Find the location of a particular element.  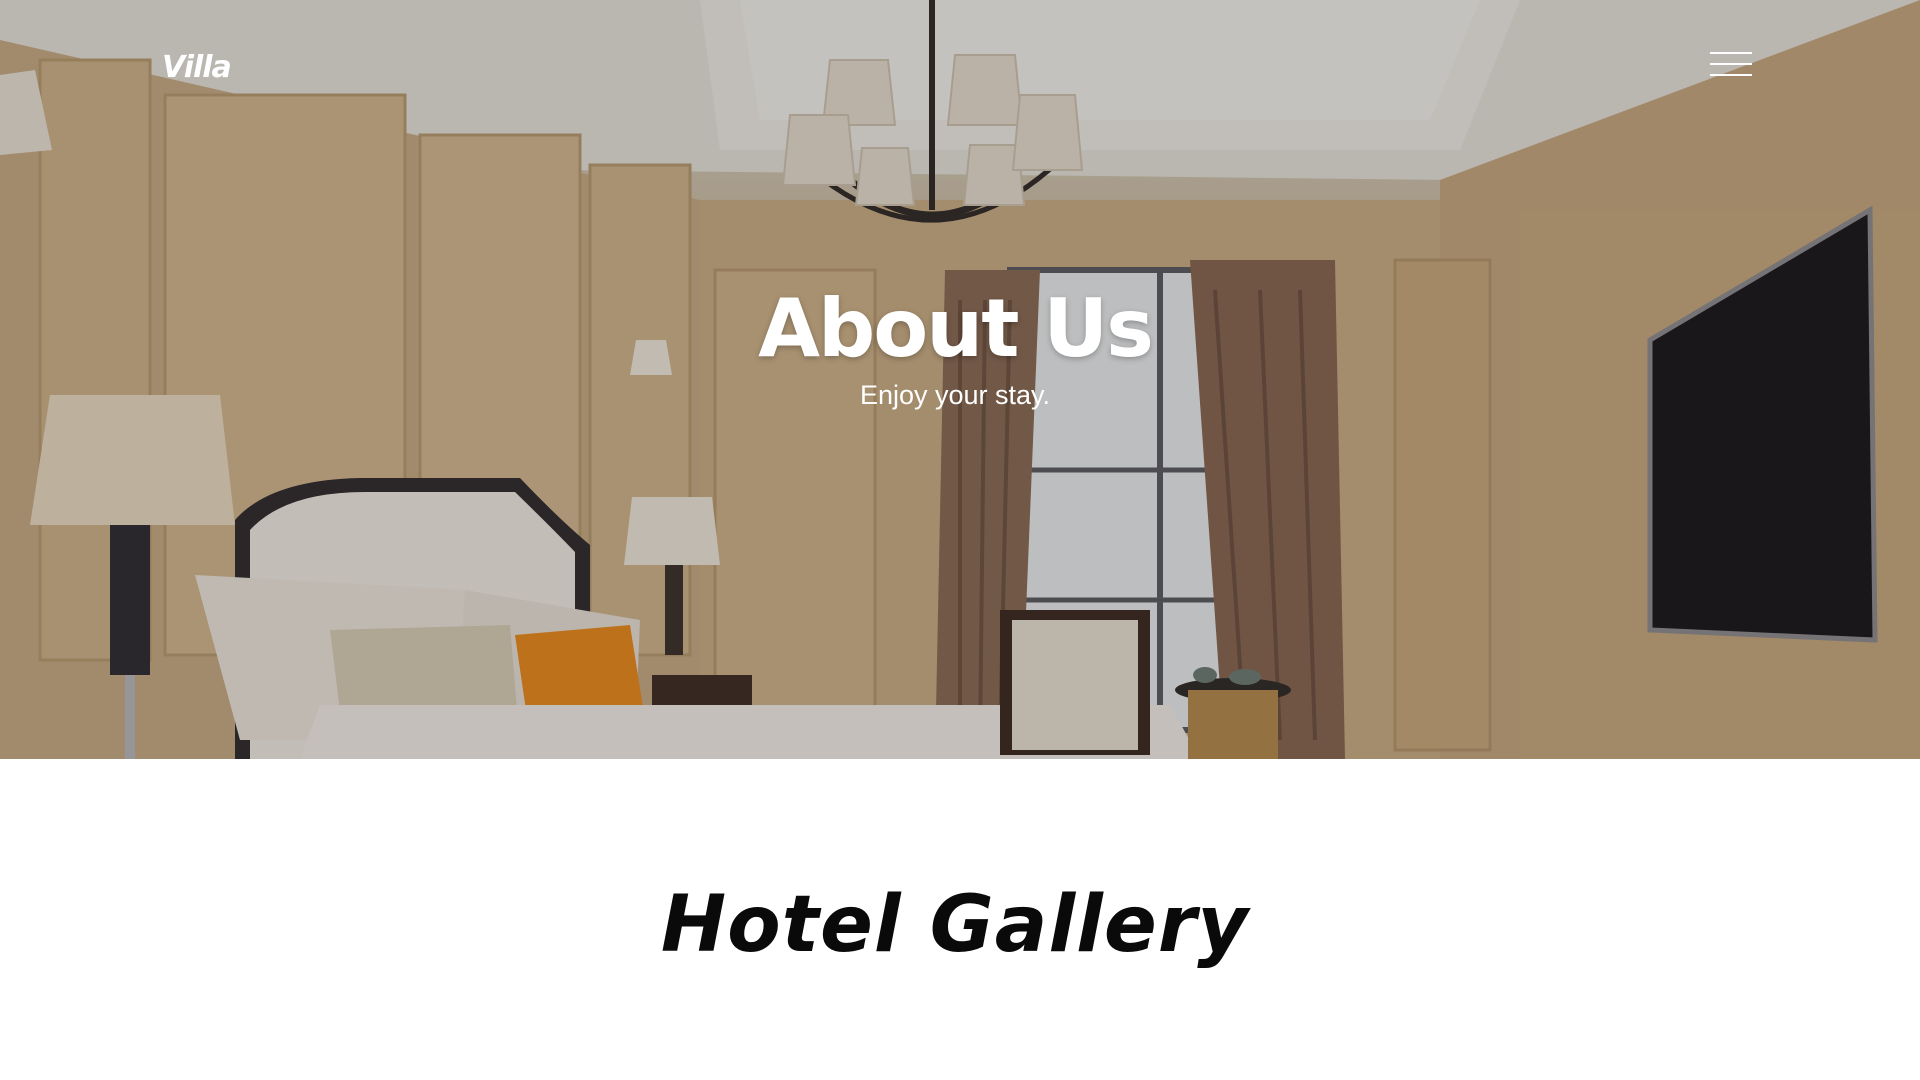

page-title: About Us is located at coordinates (956, 328).